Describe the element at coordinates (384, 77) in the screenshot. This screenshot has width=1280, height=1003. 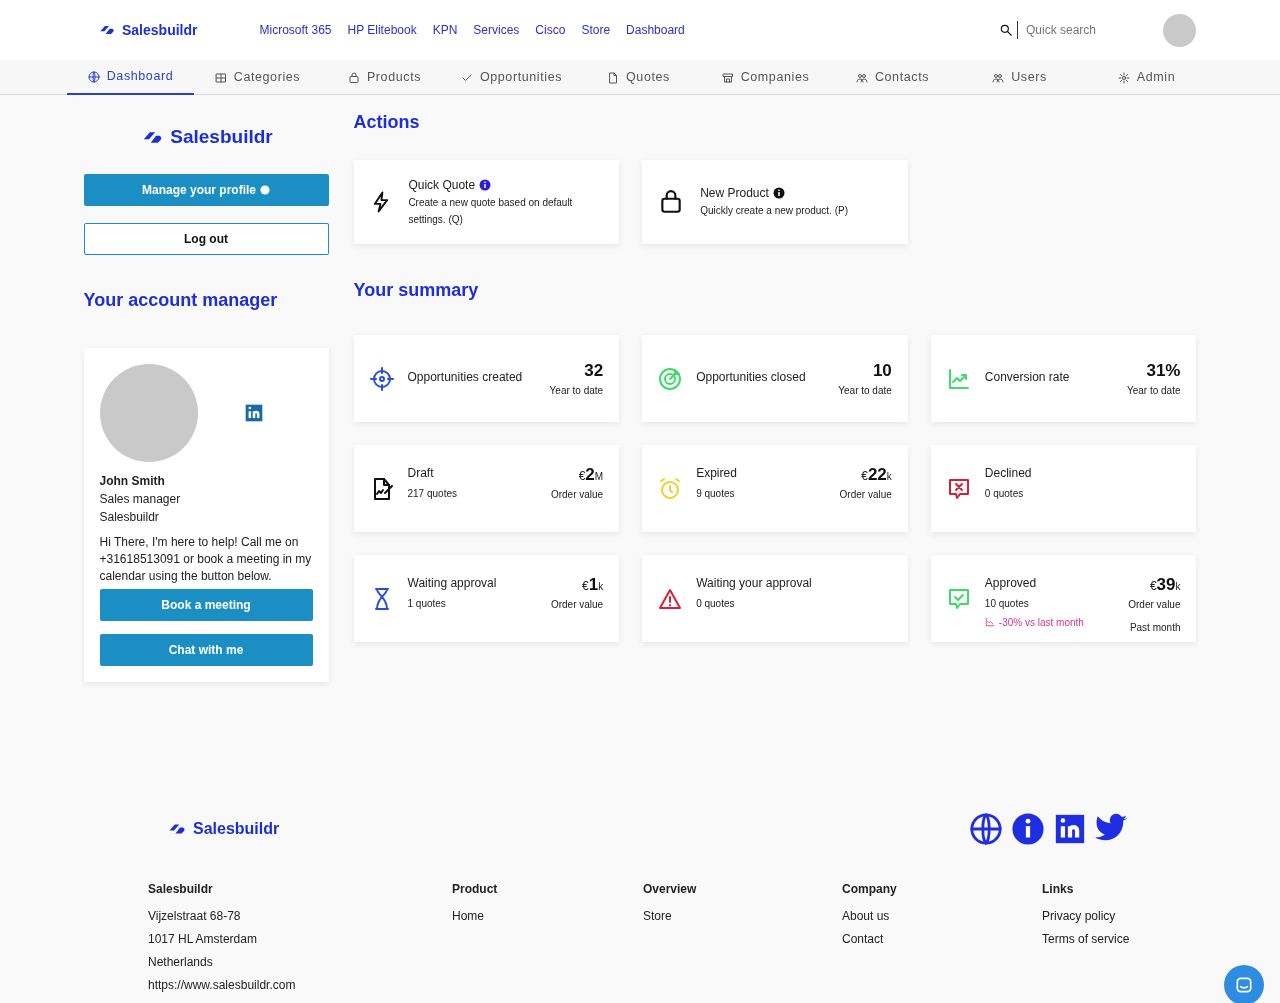
I see `nav-tab: Products` at that location.